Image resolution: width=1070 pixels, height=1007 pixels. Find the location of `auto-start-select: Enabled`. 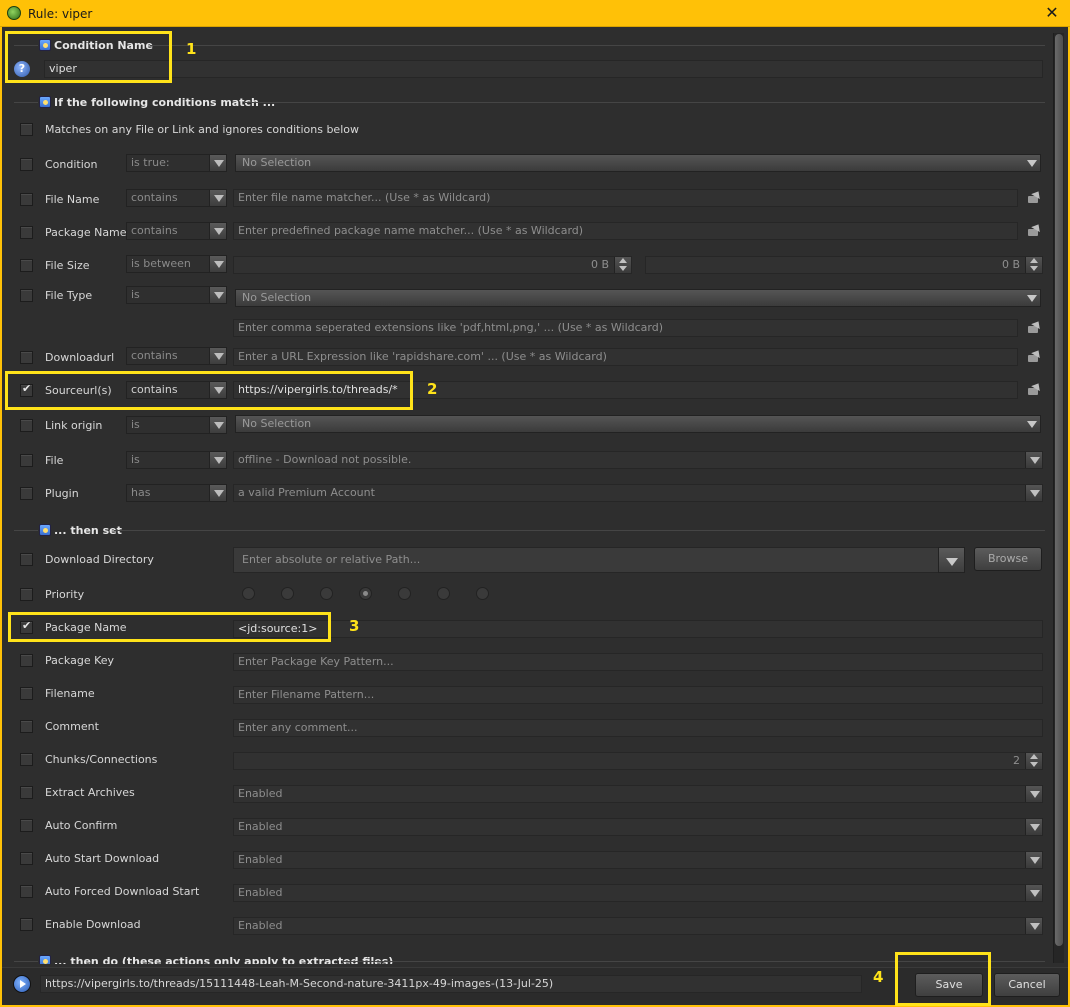

auto-start-select: Enabled is located at coordinates (638, 860).